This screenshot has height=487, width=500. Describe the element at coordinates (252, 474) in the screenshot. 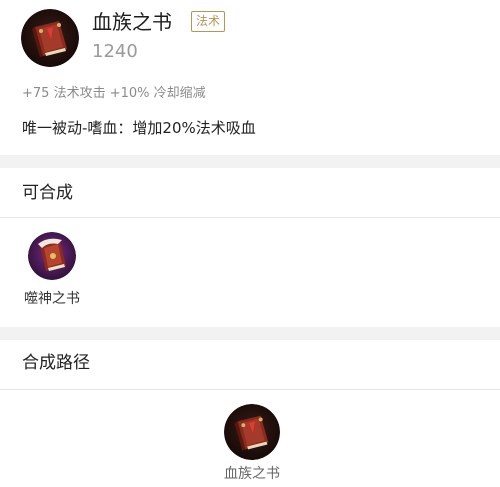

I see `path-item-label: 血族之书` at that location.